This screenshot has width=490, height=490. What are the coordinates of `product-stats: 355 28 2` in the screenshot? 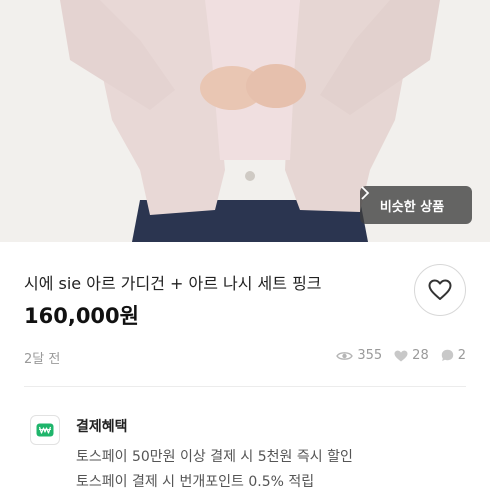 It's located at (397, 355).